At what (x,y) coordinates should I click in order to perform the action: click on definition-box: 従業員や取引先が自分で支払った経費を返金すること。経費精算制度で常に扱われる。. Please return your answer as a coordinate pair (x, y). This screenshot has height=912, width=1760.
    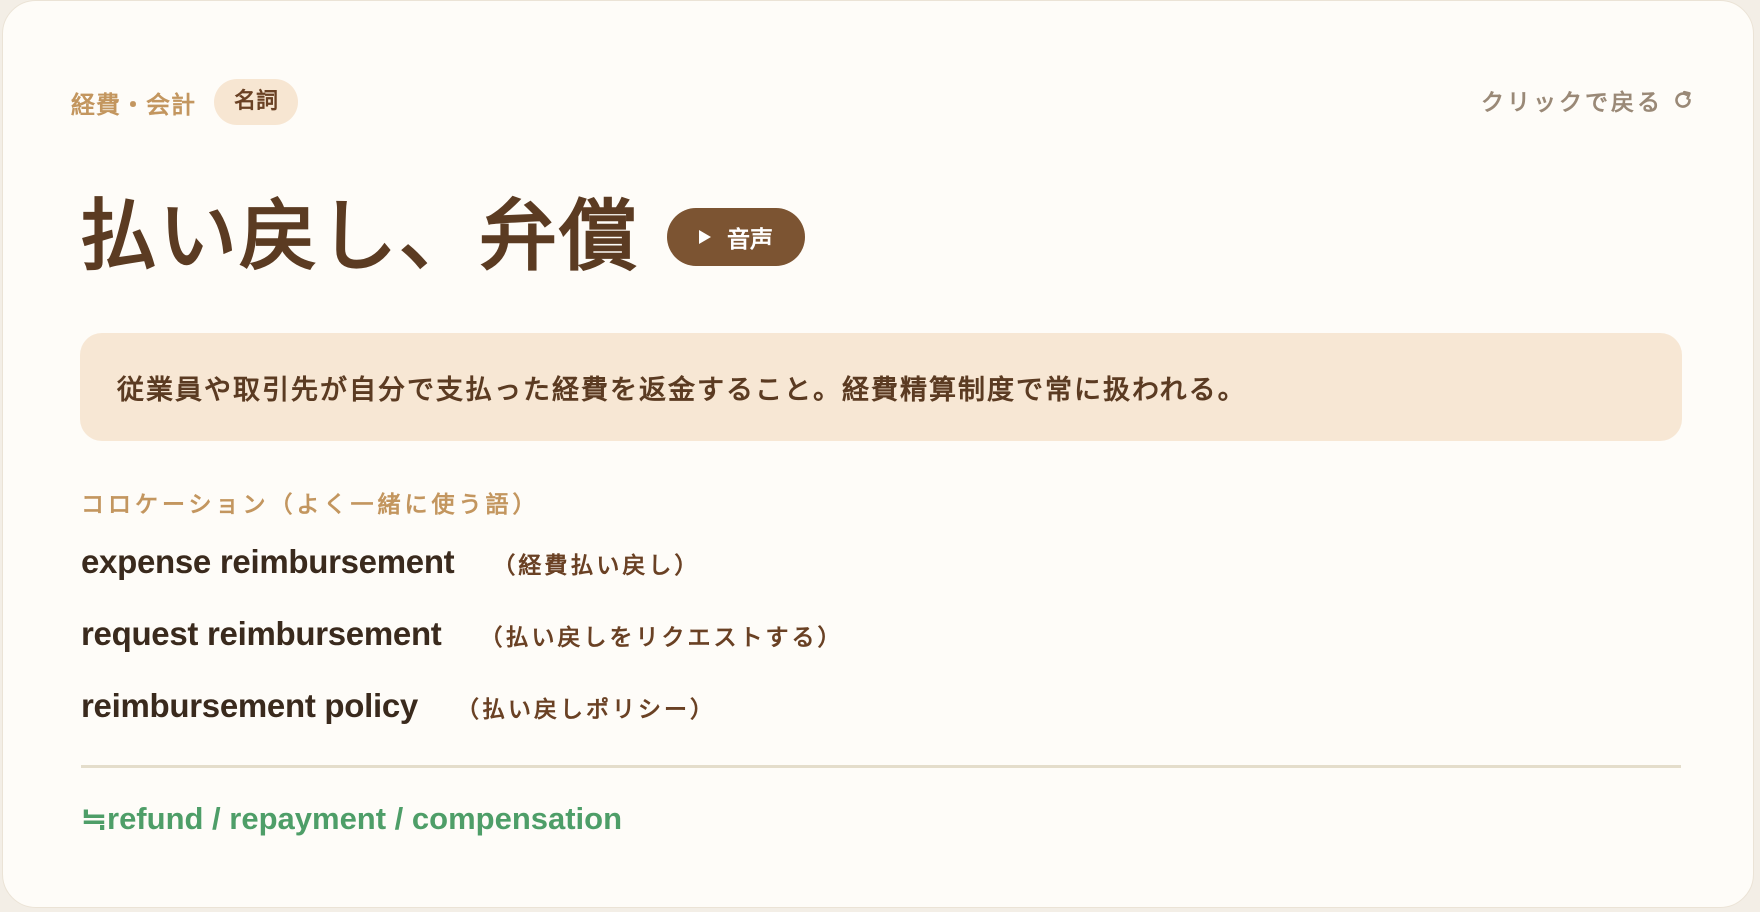
    Looking at the image, I should click on (881, 387).